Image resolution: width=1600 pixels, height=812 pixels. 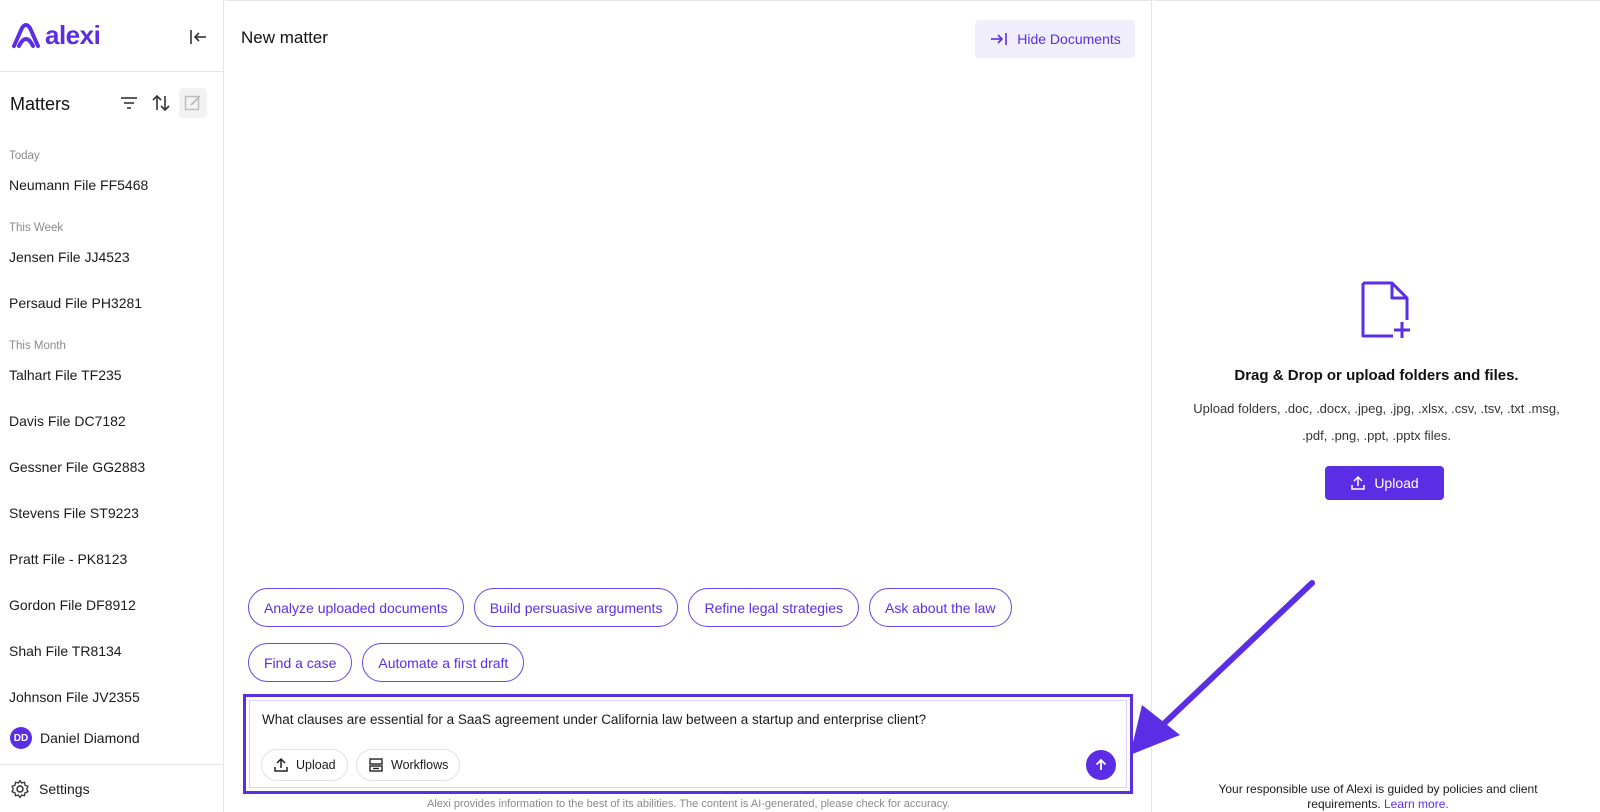 I want to click on learn-more-link: Learn more., so click(x=1416, y=804).